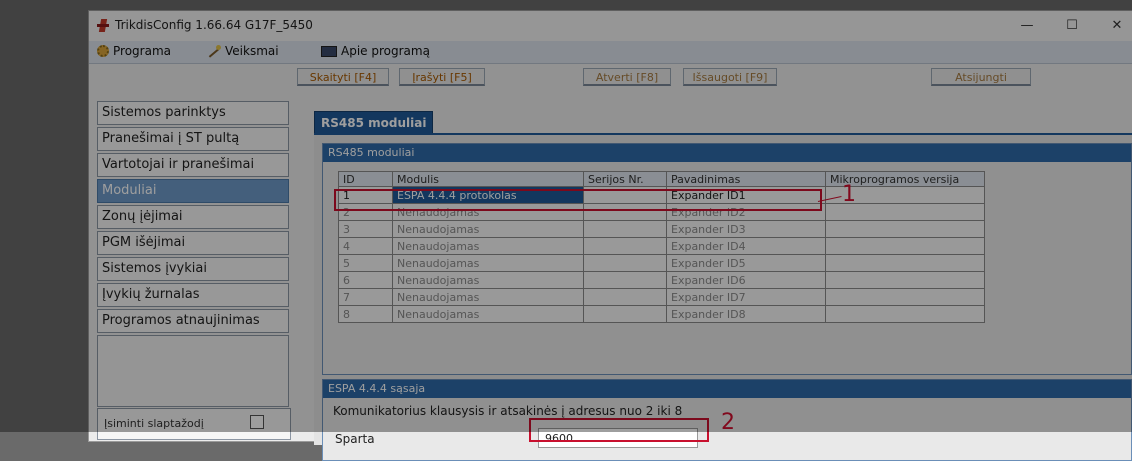 Image resolution: width=1132 pixels, height=461 pixels. What do you see at coordinates (727, 389) in the screenshot?
I see `espa-header: ESPA 4.4.4 sąsaja` at bounding box center [727, 389].